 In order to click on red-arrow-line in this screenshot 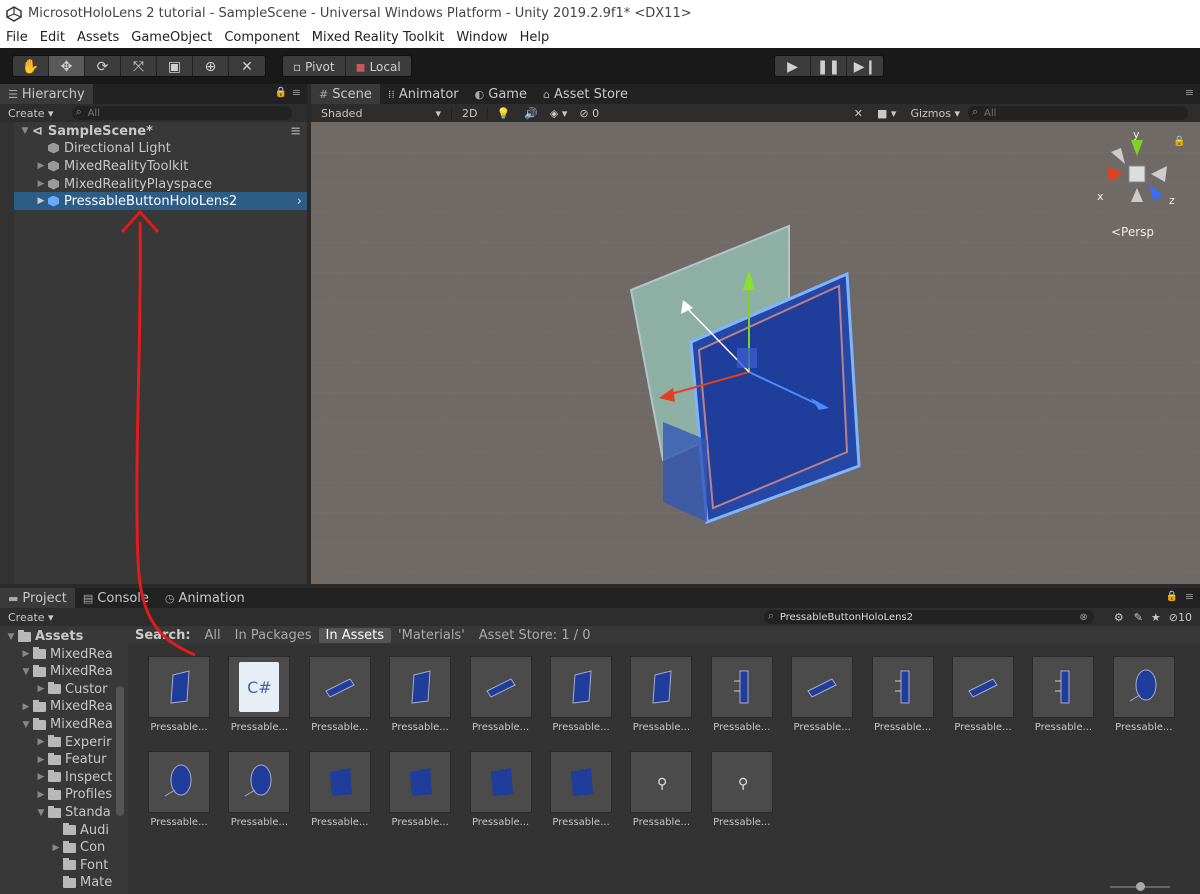, I will do `click(165, 439)`.